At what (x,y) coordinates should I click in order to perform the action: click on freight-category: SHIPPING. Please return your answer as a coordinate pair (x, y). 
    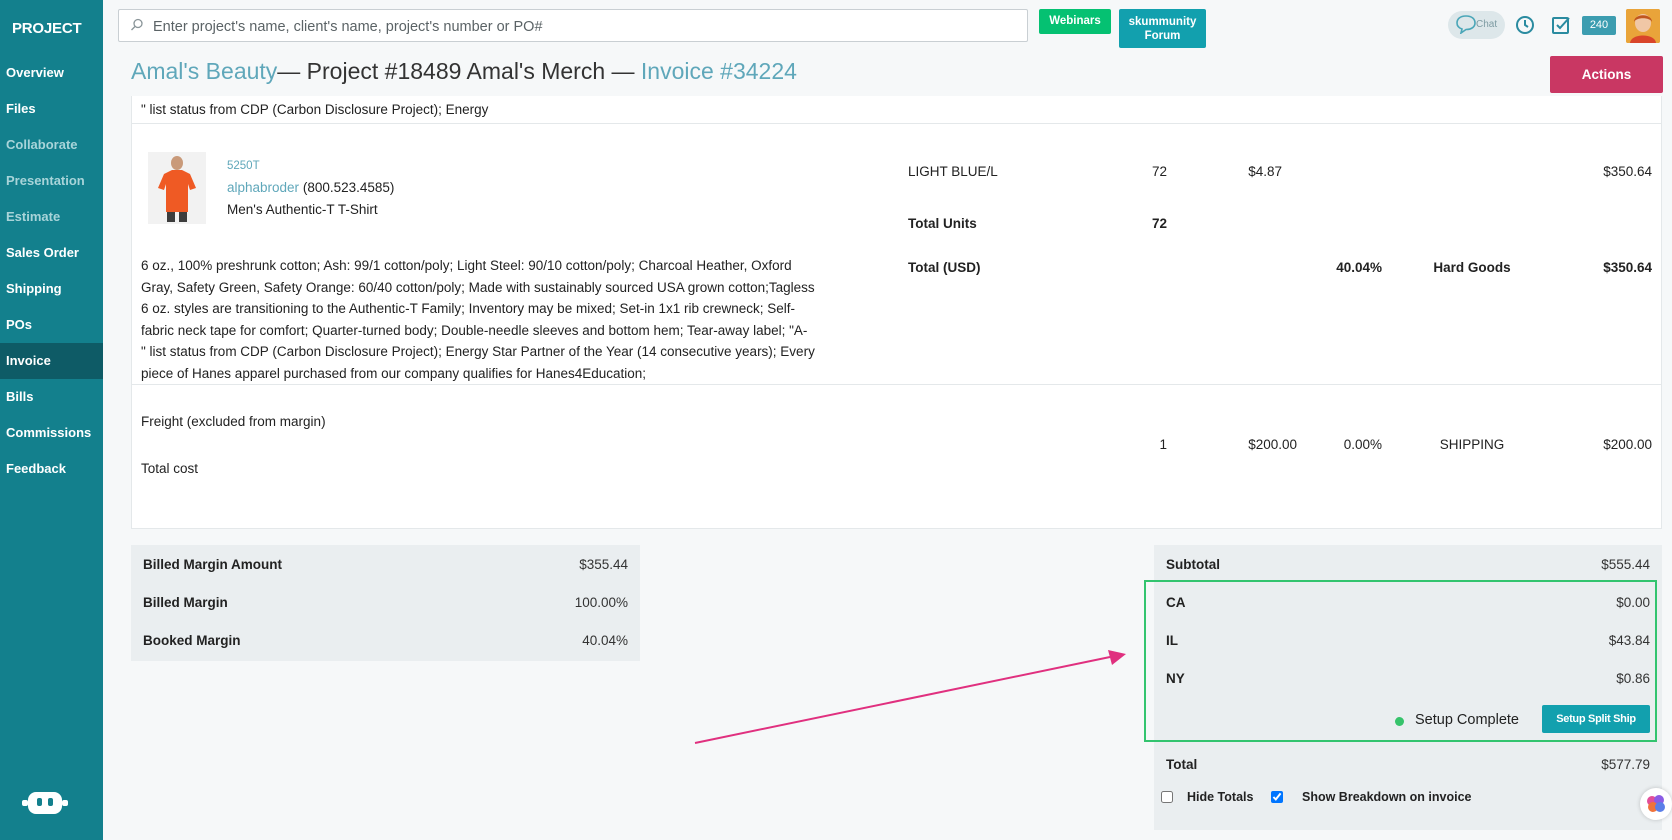
    Looking at the image, I should click on (1472, 444).